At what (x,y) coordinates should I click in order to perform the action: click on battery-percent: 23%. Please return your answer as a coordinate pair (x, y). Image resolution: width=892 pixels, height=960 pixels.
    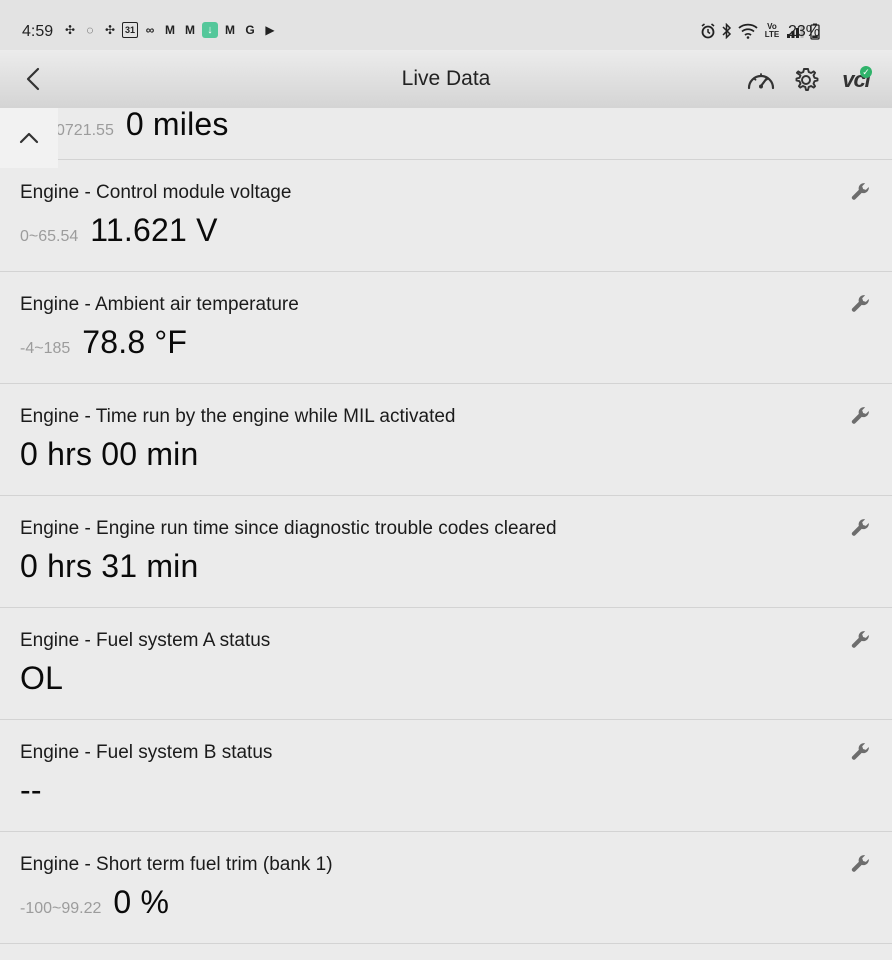
    Looking at the image, I should click on (804, 31).